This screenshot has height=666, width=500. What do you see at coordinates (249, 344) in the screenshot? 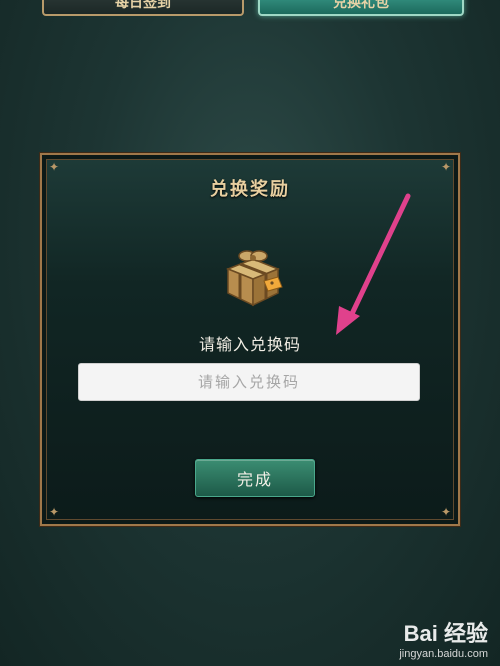
I see `redeem-code-prompt: 请输入兑换码` at bounding box center [249, 344].